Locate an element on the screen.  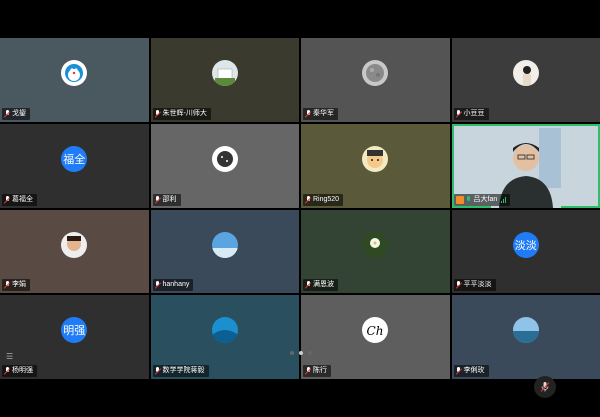
participant-tile: 戈鋆 is located at coordinates (74, 80).